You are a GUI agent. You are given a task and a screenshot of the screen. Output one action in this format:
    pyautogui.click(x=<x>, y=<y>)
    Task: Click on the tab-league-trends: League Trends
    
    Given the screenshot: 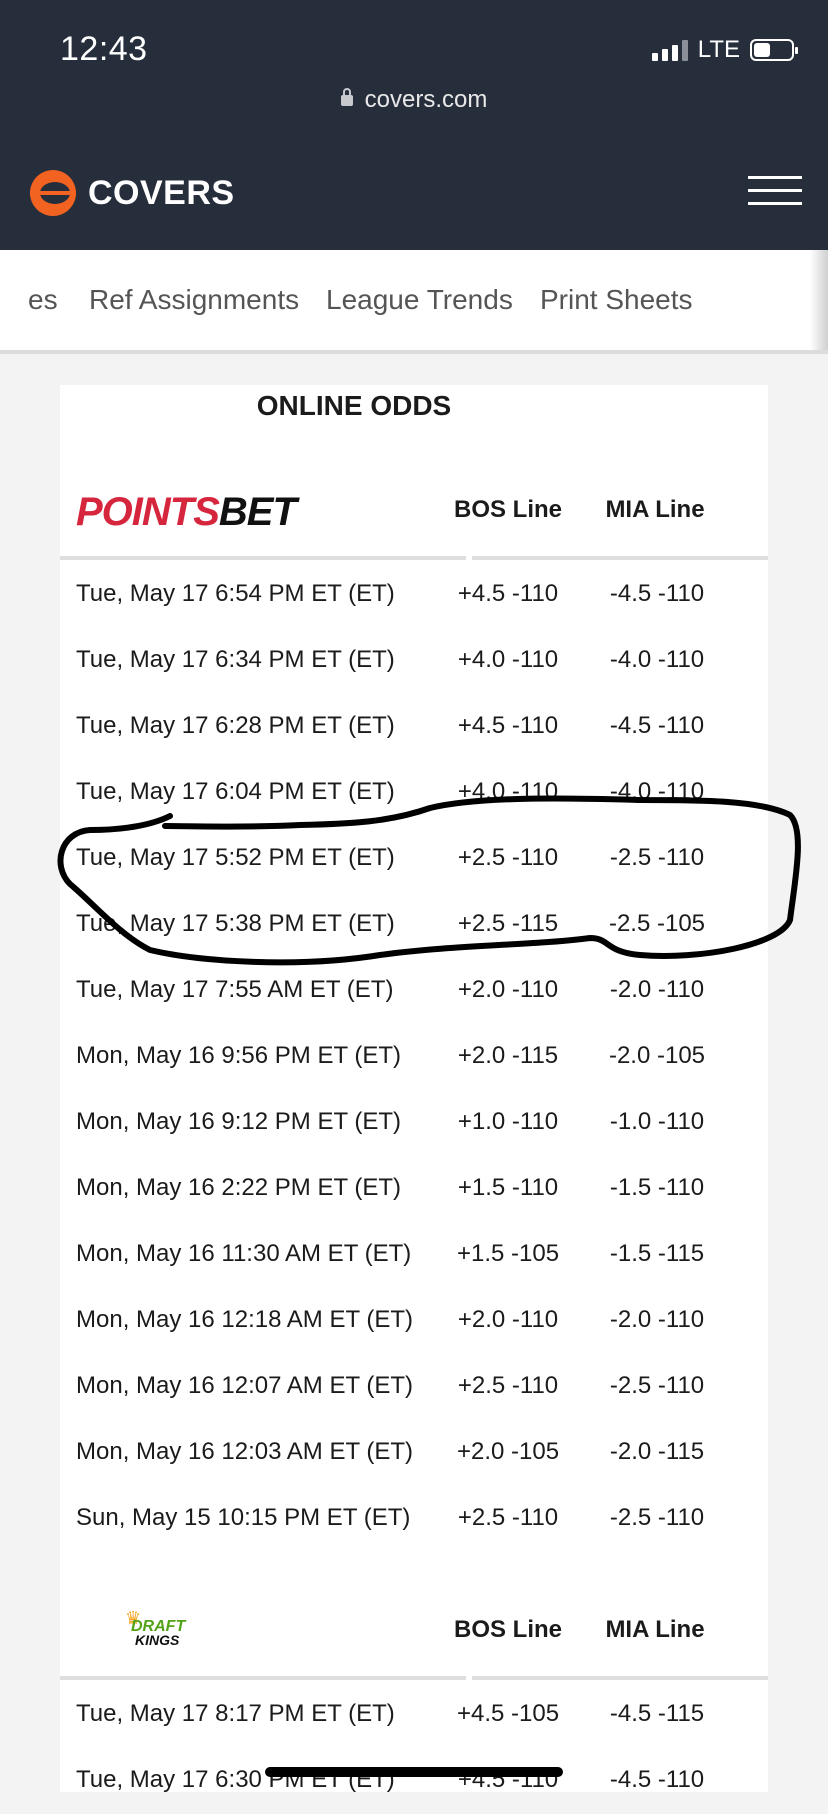 What is the action you would take?
    pyautogui.click(x=419, y=300)
    